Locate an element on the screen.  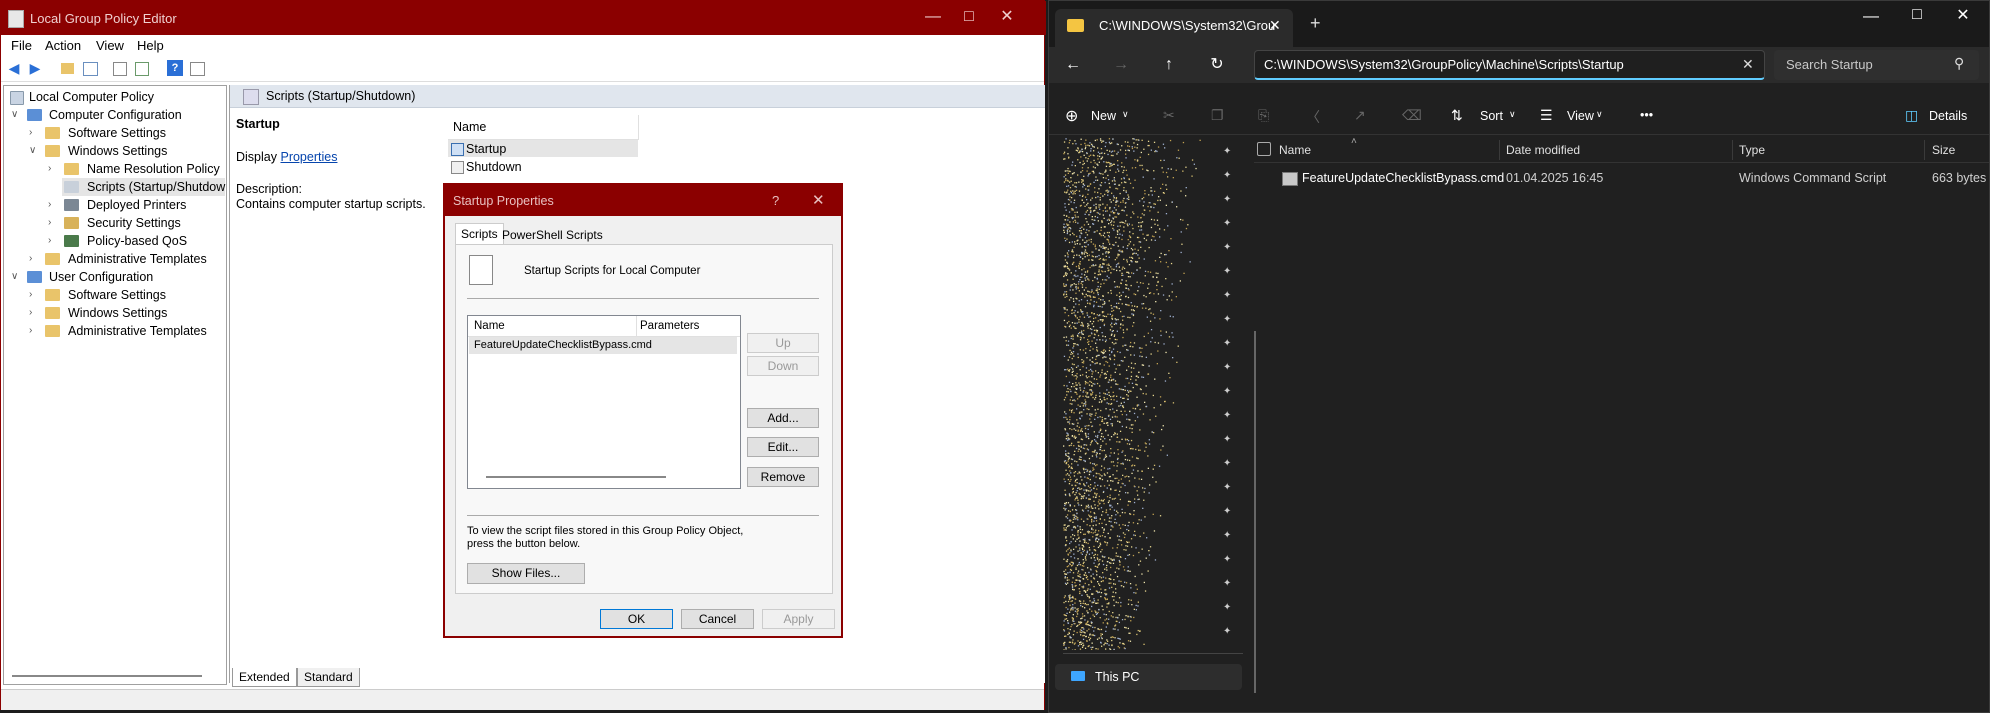
search-icon: ⚲ is located at coordinates (1959, 63).